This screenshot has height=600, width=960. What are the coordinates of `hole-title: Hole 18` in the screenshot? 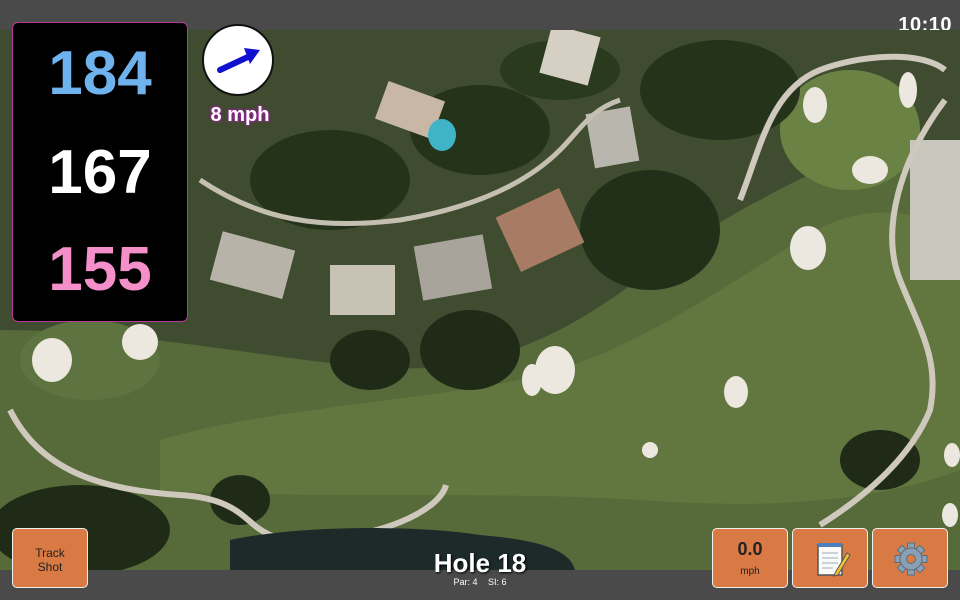 It's located at (480, 563).